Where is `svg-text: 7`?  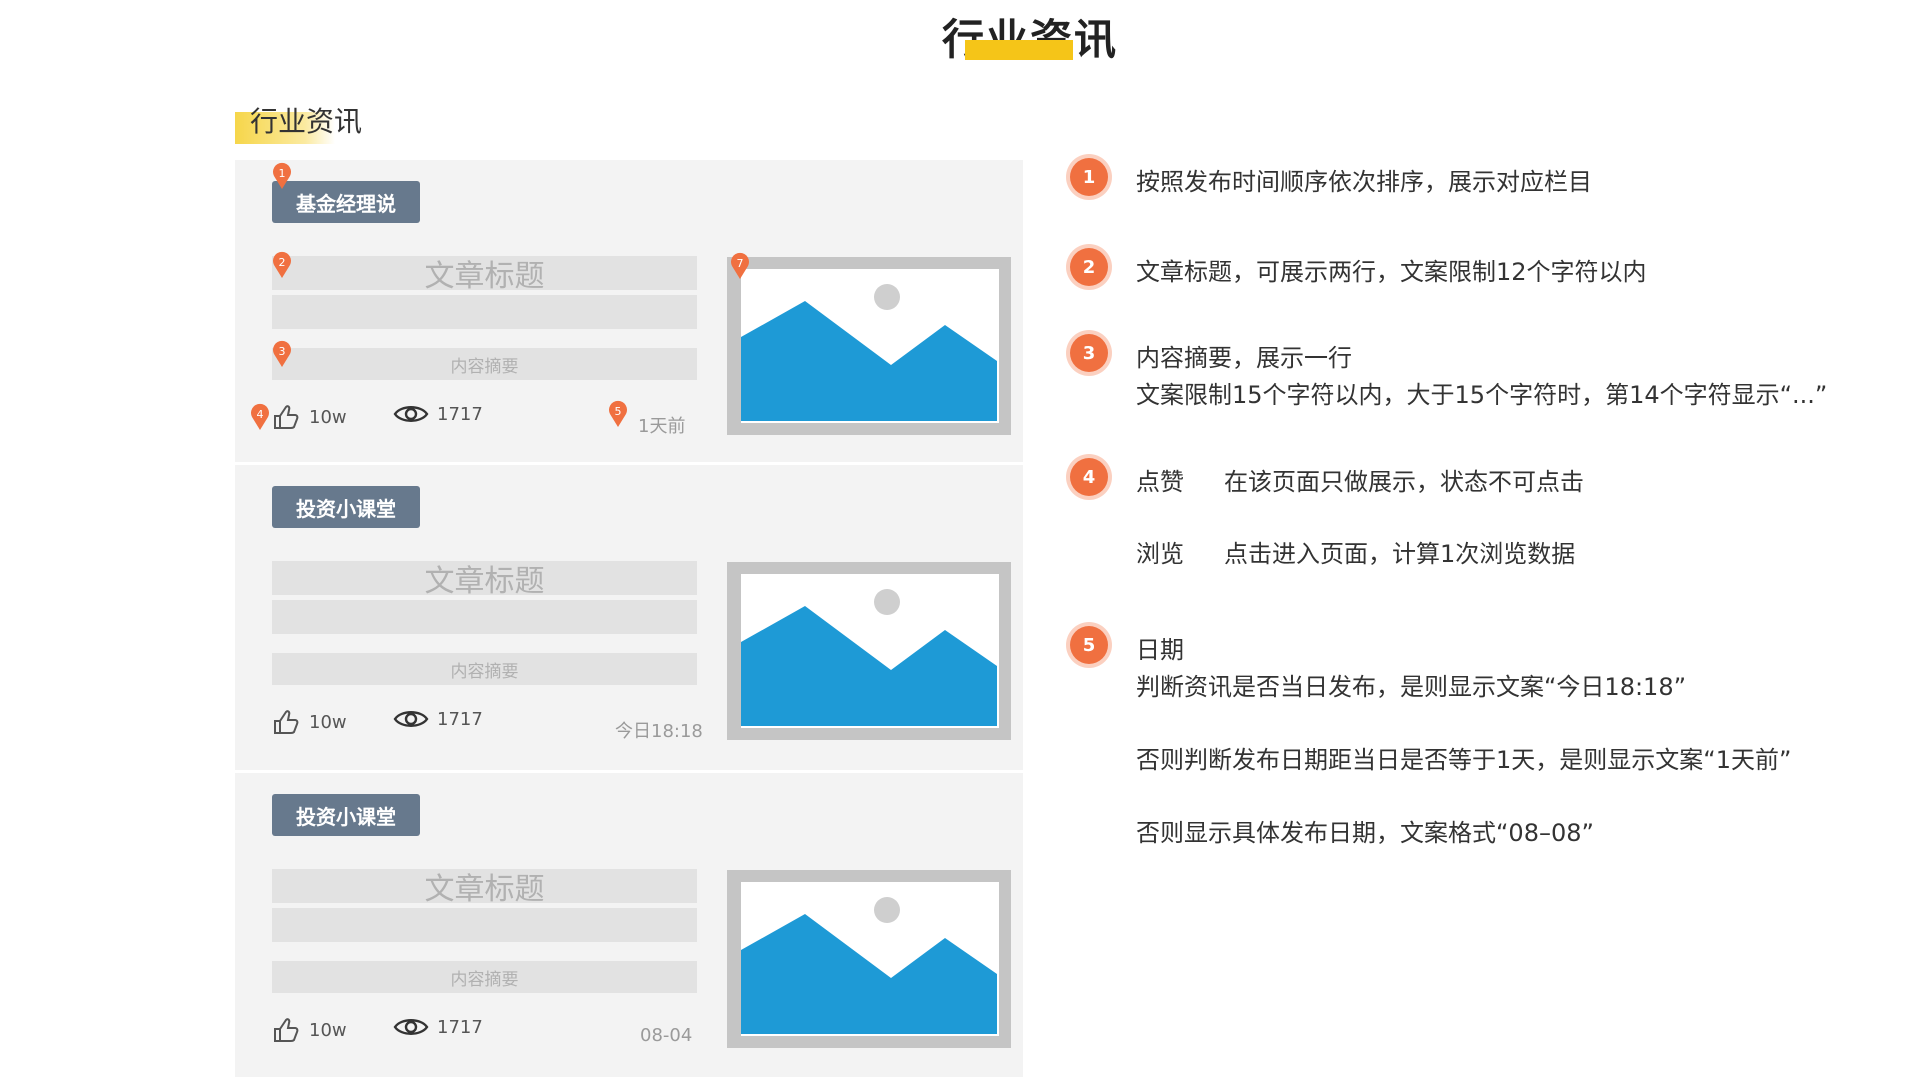 svg-text: 7 is located at coordinates (740, 263).